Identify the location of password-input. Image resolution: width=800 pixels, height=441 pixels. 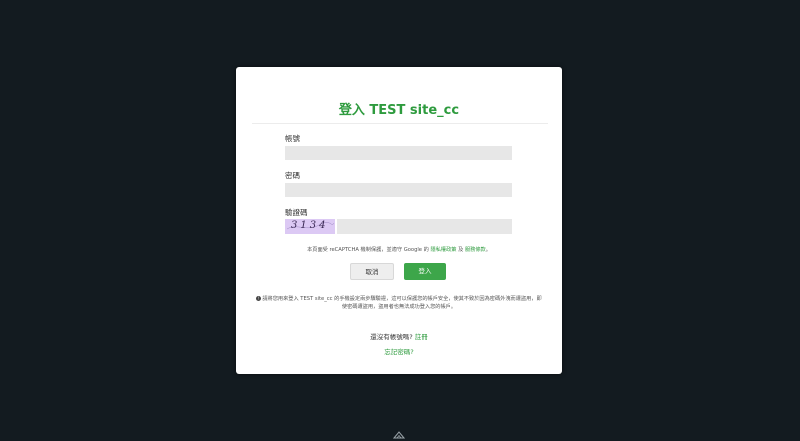
(398, 190).